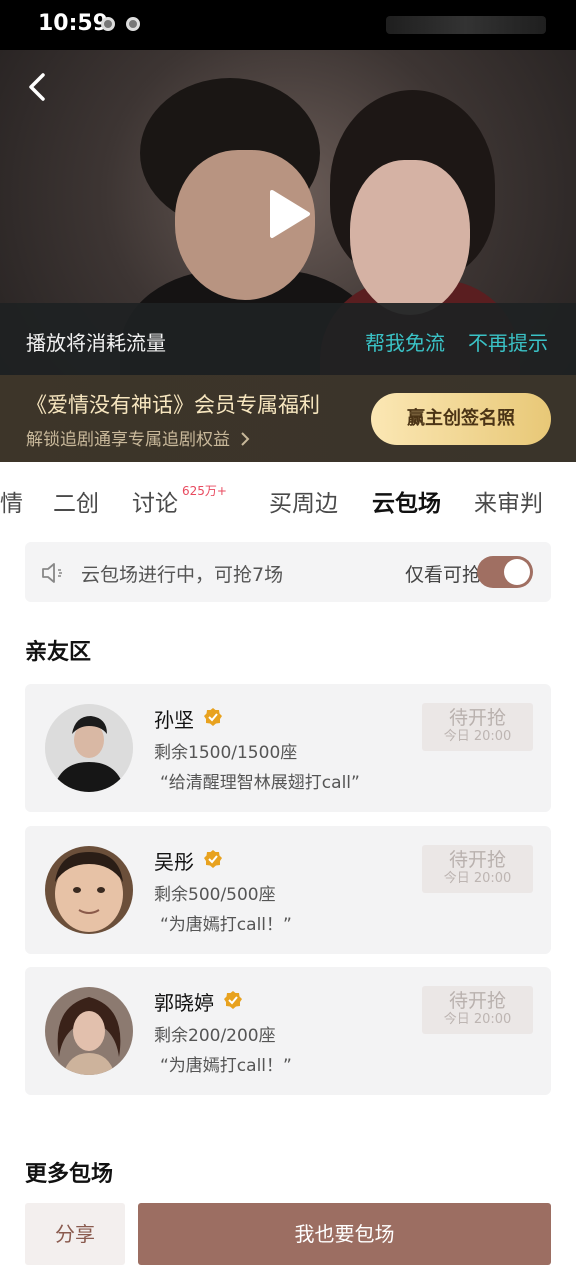 Image resolution: width=576 pixels, height=1280 pixels. Describe the element at coordinates (245, 439) in the screenshot. I see `chevron-right-icon` at that location.